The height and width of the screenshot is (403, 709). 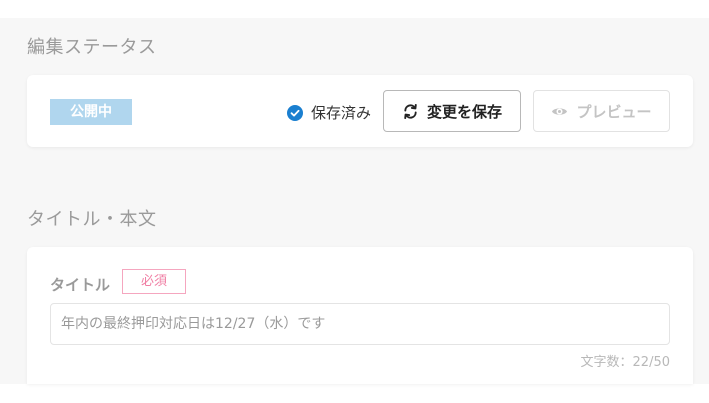 What do you see at coordinates (92, 219) in the screenshot?
I see `section-title-content: タイトル・本文` at bounding box center [92, 219].